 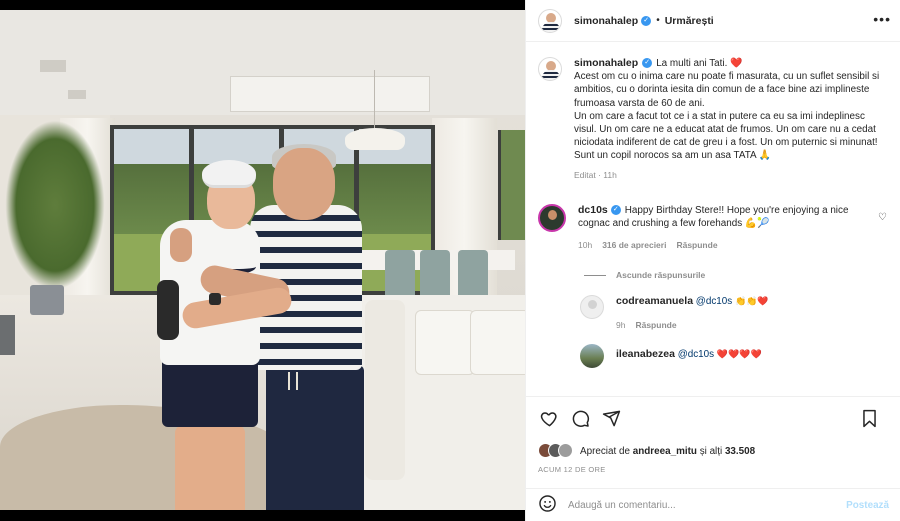 What do you see at coordinates (605, 451) in the screenshot?
I see `likes-prefix: Apreciat de` at bounding box center [605, 451].